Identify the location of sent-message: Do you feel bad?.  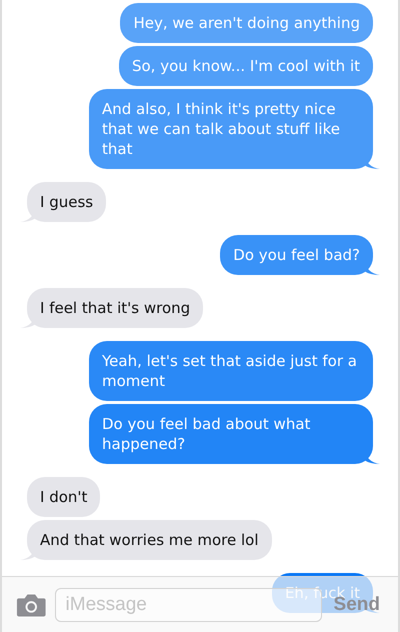
(296, 255).